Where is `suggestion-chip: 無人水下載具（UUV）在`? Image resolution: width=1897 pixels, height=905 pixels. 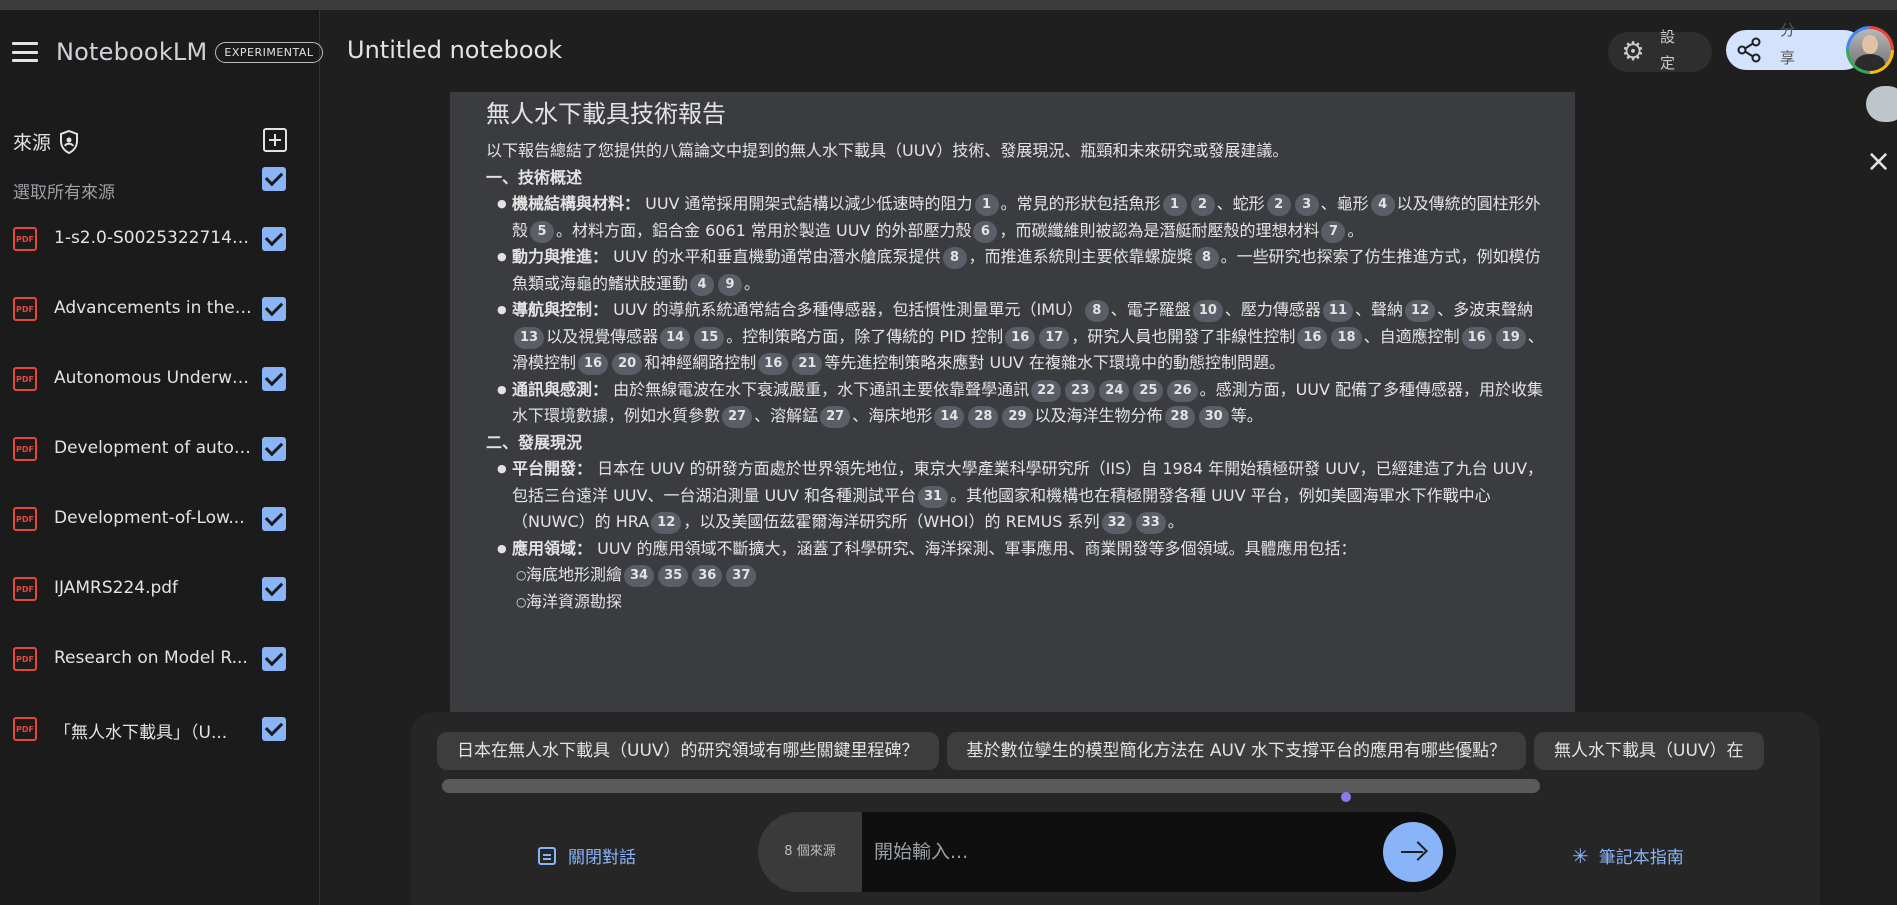
suggestion-chip: 無人水下載具（UUV）在 is located at coordinates (1649, 751).